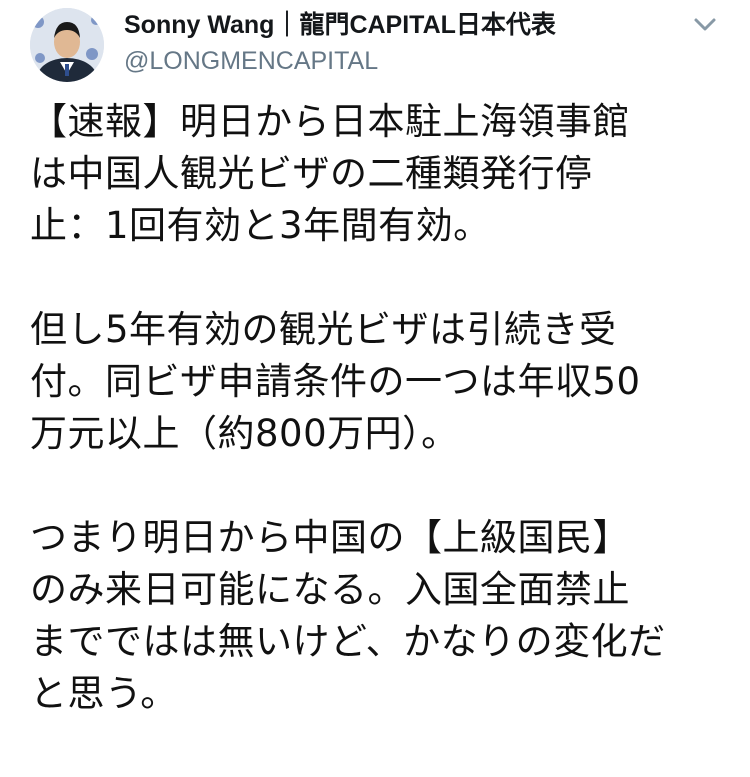 The width and height of the screenshot is (750, 777). What do you see at coordinates (705, 25) in the screenshot?
I see `chevron-down-icon` at bounding box center [705, 25].